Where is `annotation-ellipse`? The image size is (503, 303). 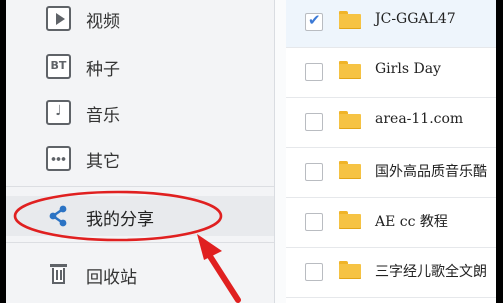
annotation-ellipse is located at coordinates (118, 216).